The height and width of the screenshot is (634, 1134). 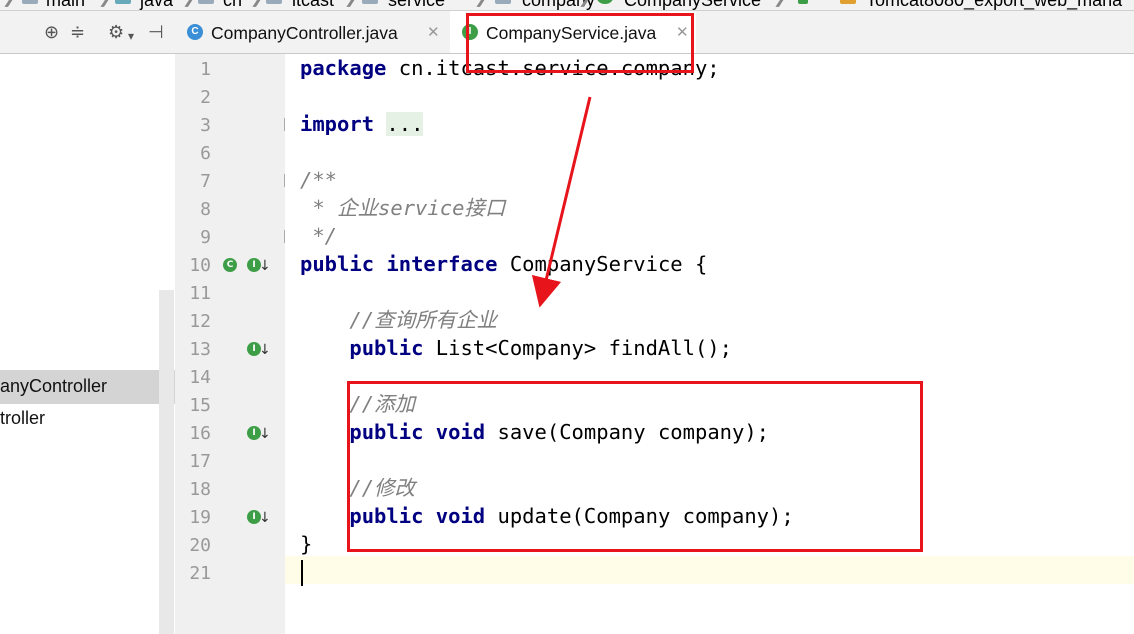 I want to click on class-icon: C, so click(x=195, y=32).